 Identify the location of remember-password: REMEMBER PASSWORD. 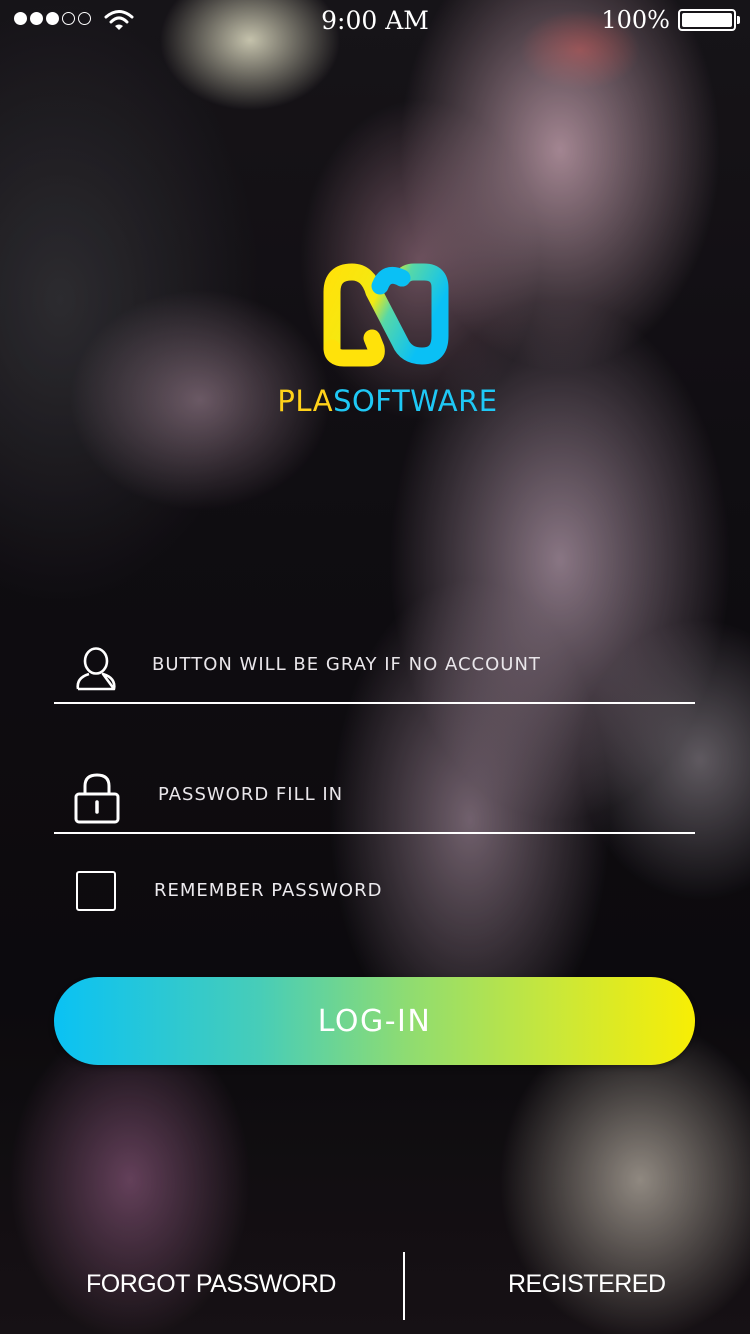
(276, 891).